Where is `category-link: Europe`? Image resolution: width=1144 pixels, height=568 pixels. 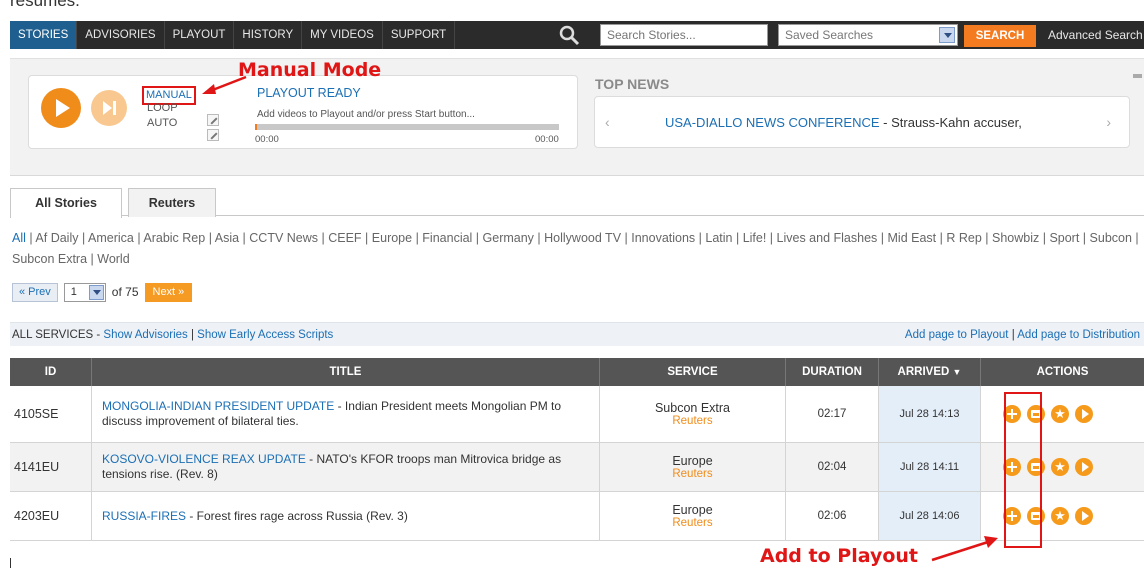
category-link: Europe is located at coordinates (392, 238).